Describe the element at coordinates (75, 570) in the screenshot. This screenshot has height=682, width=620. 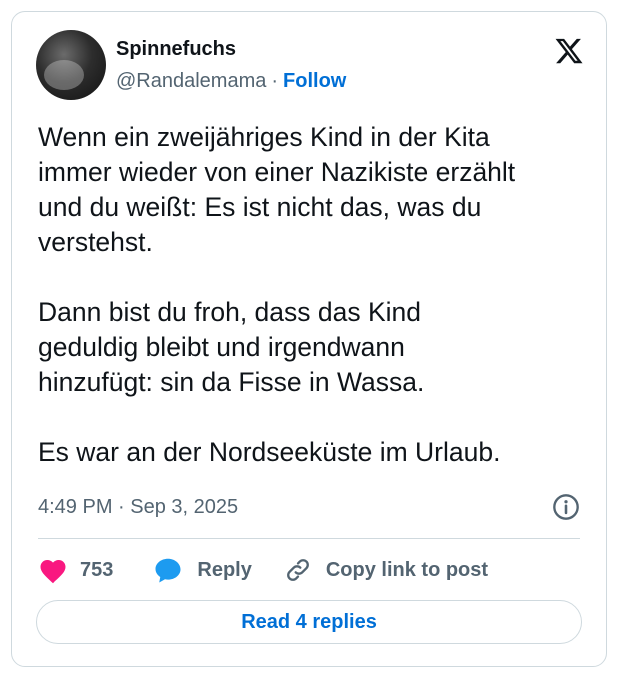
I see `like-button: 753` at that location.